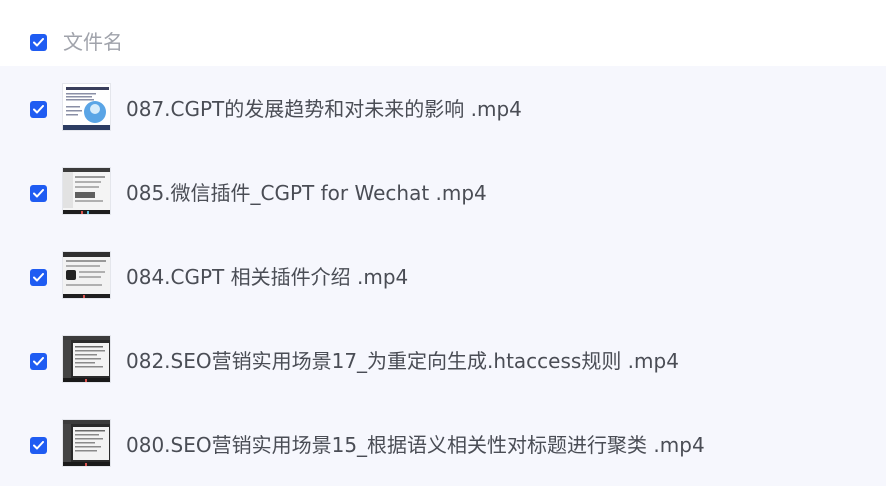 Image resolution: width=886 pixels, height=486 pixels. What do you see at coordinates (402, 361) in the screenshot?
I see `file-name: 082.SEO营销实用场景17_为重定向生成.htaccess规则 .mp4` at bounding box center [402, 361].